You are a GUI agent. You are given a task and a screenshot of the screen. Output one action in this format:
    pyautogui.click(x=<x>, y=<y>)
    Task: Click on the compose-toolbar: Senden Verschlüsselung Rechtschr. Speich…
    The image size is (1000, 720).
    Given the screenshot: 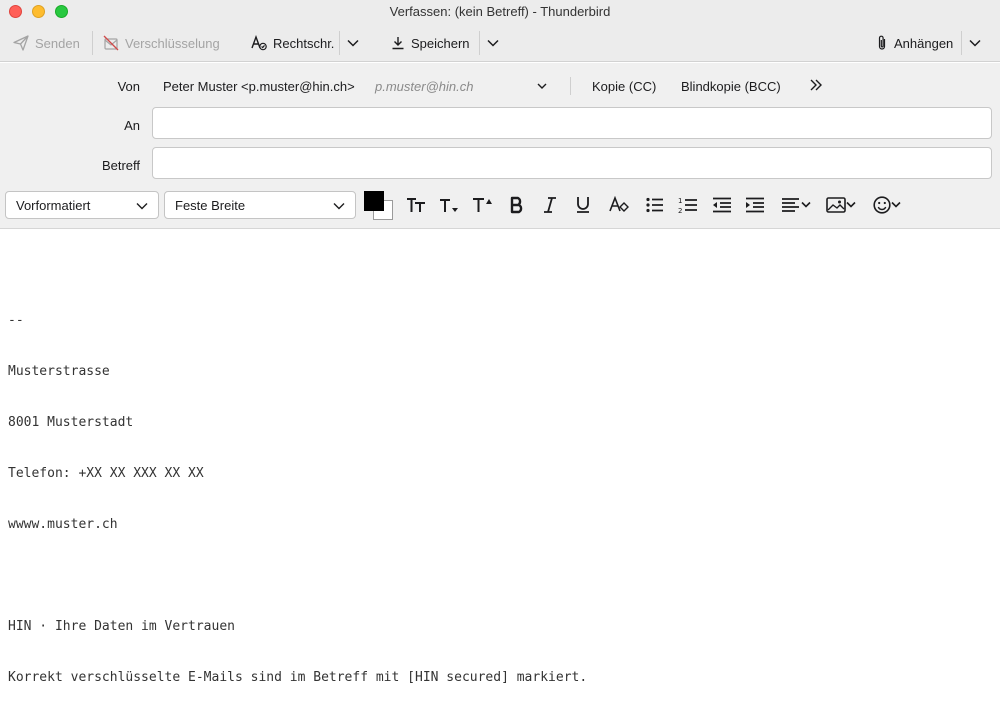 What is the action you would take?
    pyautogui.click(x=500, y=43)
    